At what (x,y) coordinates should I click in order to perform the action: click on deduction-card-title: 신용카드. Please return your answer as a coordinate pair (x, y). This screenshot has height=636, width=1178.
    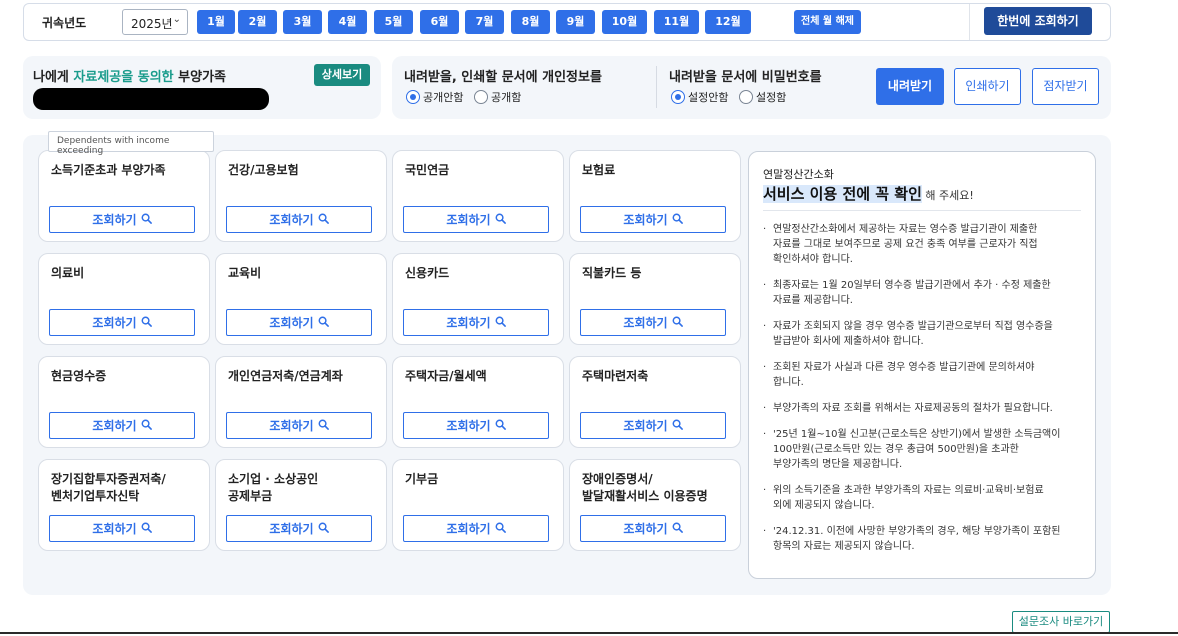
    Looking at the image, I should click on (427, 273).